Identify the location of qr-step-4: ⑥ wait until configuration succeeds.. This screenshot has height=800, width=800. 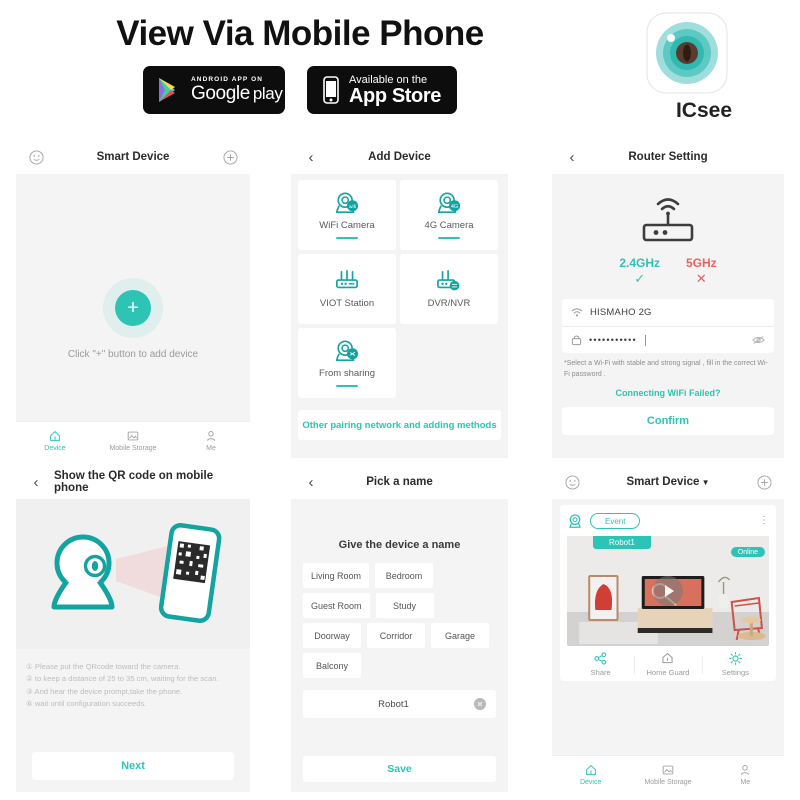
(86, 703).